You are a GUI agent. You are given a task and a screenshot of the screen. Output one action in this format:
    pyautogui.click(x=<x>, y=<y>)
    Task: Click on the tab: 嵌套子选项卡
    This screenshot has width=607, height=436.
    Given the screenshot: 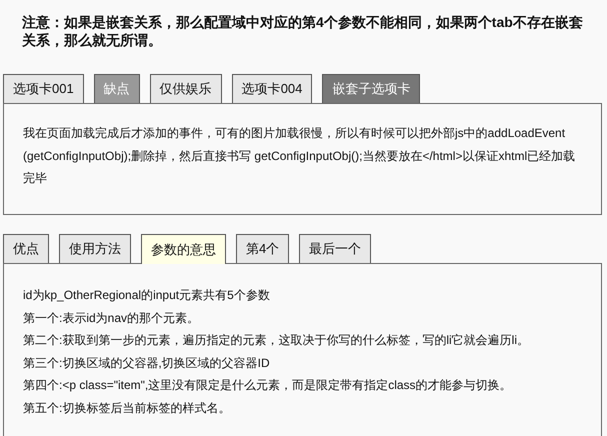 What is the action you would take?
    pyautogui.click(x=371, y=88)
    